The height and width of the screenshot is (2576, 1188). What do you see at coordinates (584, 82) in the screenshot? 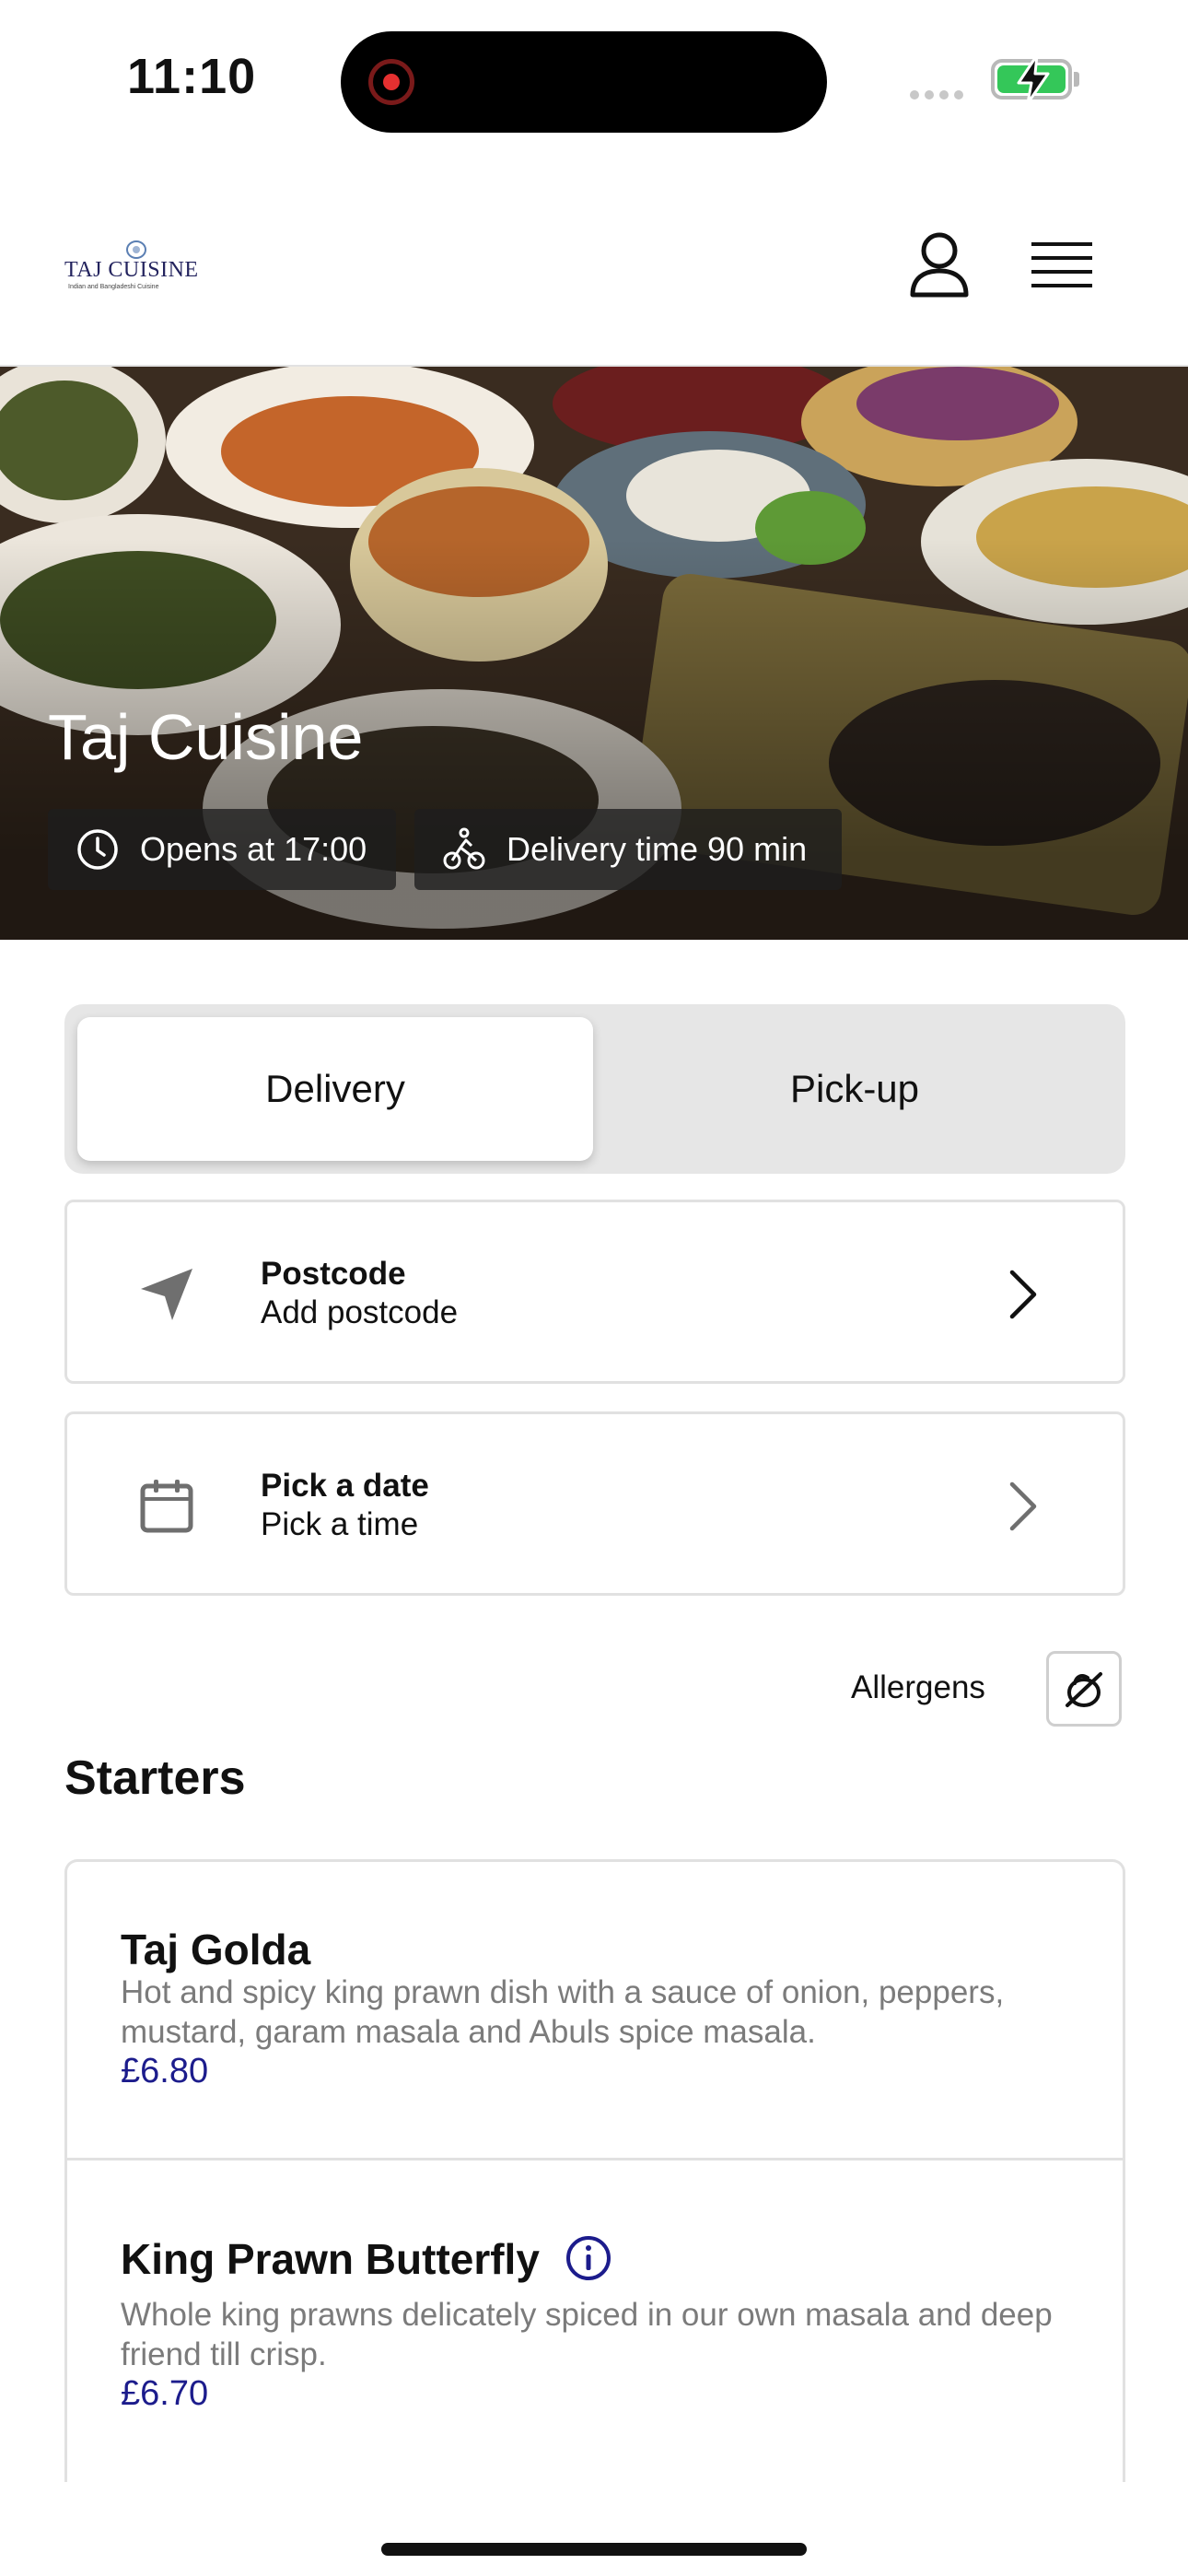
I see `dynamic-island` at bounding box center [584, 82].